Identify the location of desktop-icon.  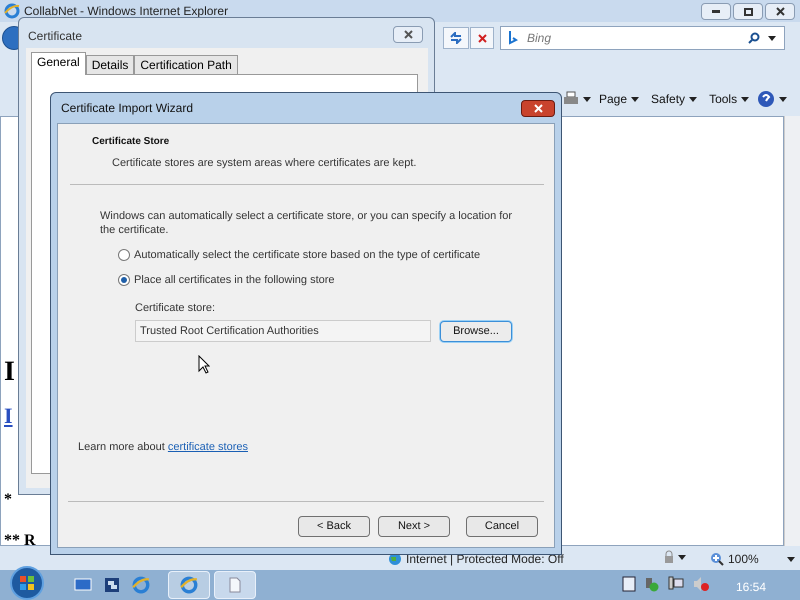
(83, 585).